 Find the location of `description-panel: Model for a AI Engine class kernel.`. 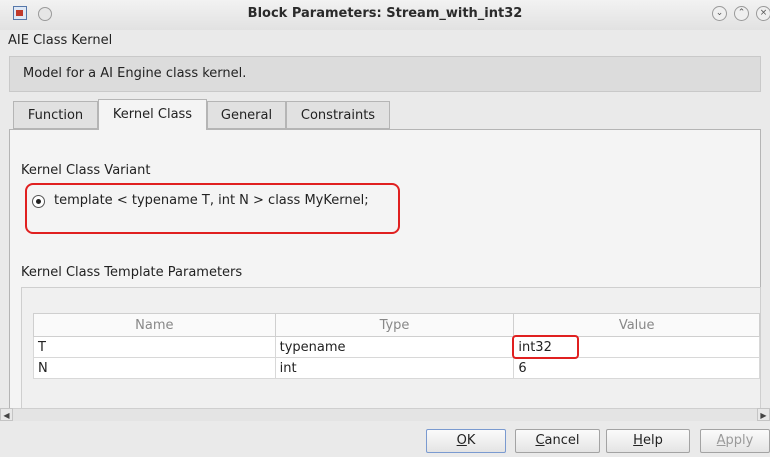

description-panel: Model for a AI Engine class kernel. is located at coordinates (385, 74).